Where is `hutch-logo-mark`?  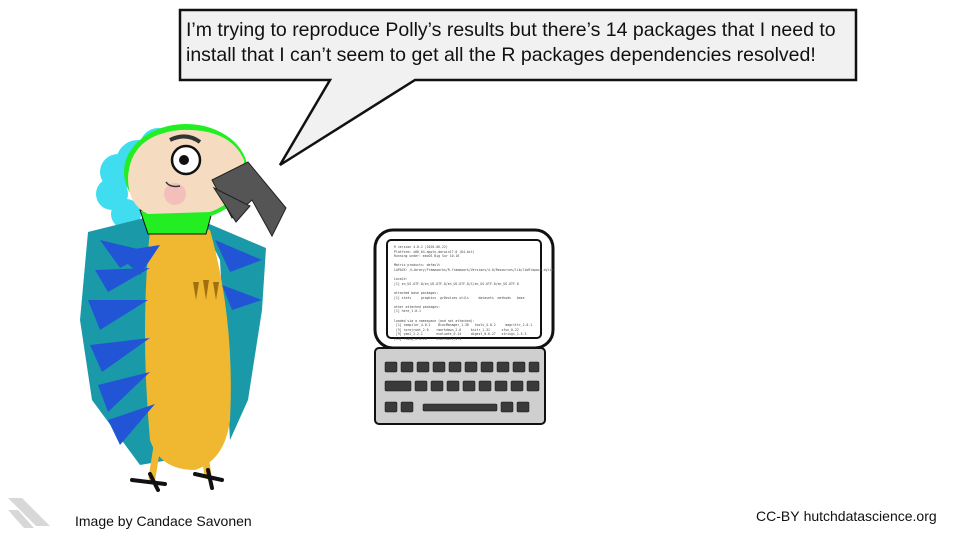
hutch-logo-mark is located at coordinates (29, 513).